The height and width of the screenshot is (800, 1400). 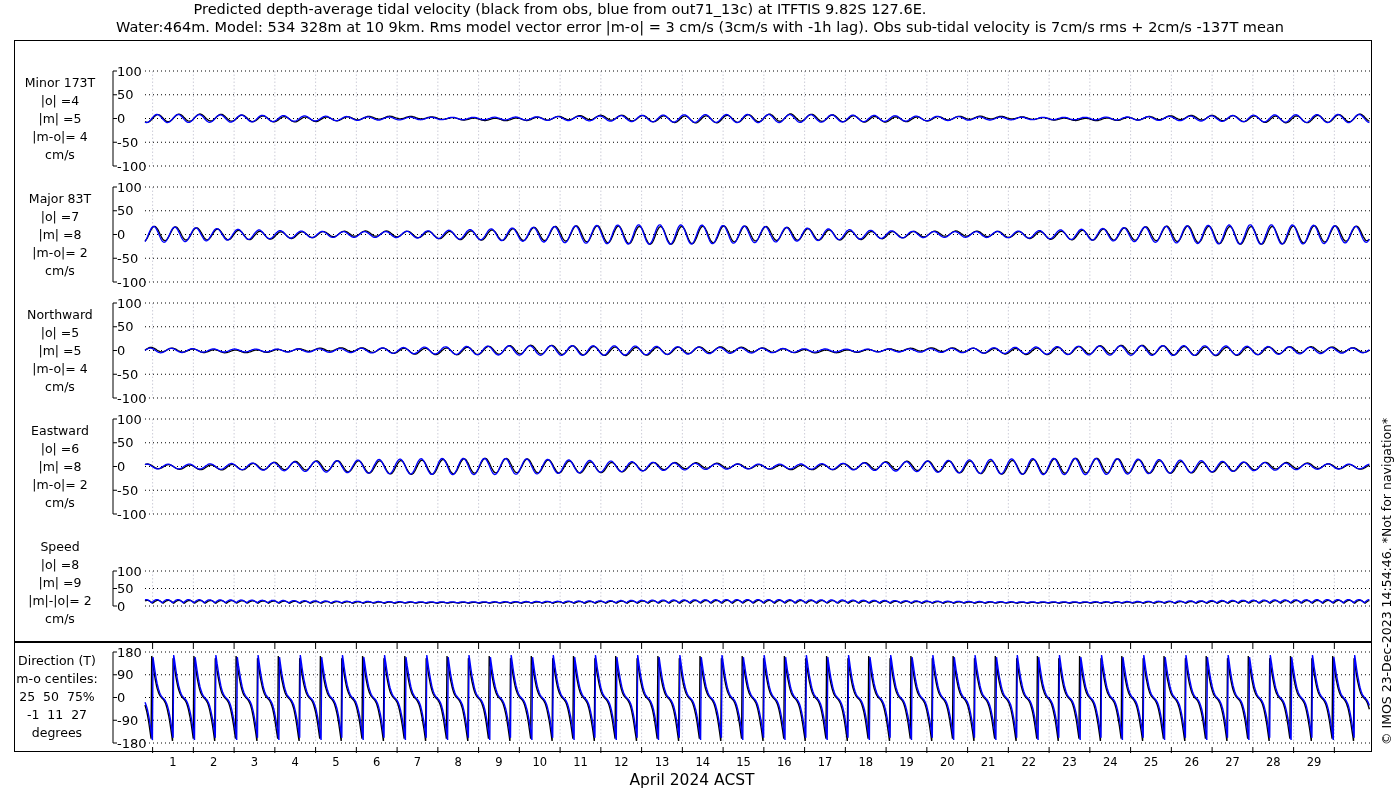 What do you see at coordinates (295, 762) in the screenshot?
I see `x-tick-label: 4` at bounding box center [295, 762].